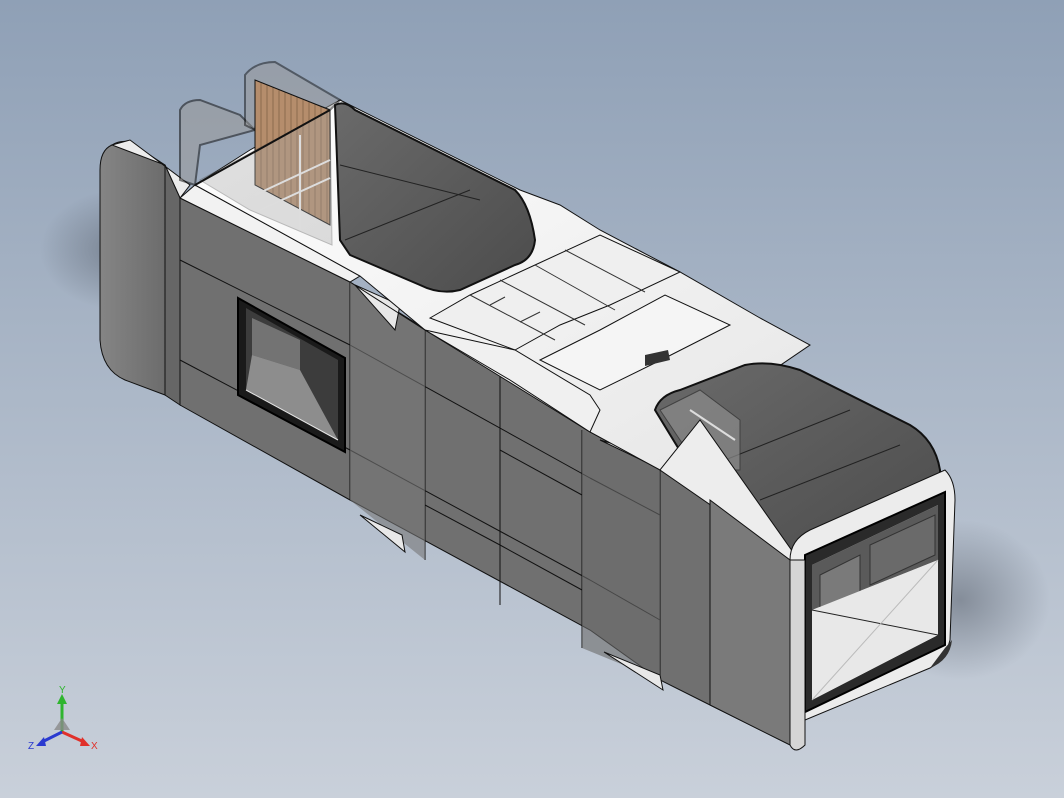 This screenshot has width=1064, height=798. I want to click on view-orientation-triad: Y X Z, so click(66, 720).